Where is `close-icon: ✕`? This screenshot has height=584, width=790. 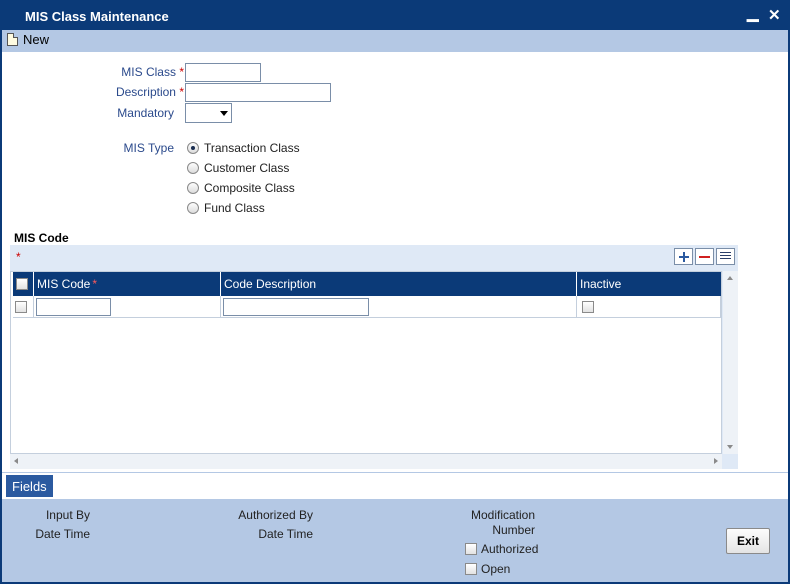
close-icon: ✕ is located at coordinates (774, 15).